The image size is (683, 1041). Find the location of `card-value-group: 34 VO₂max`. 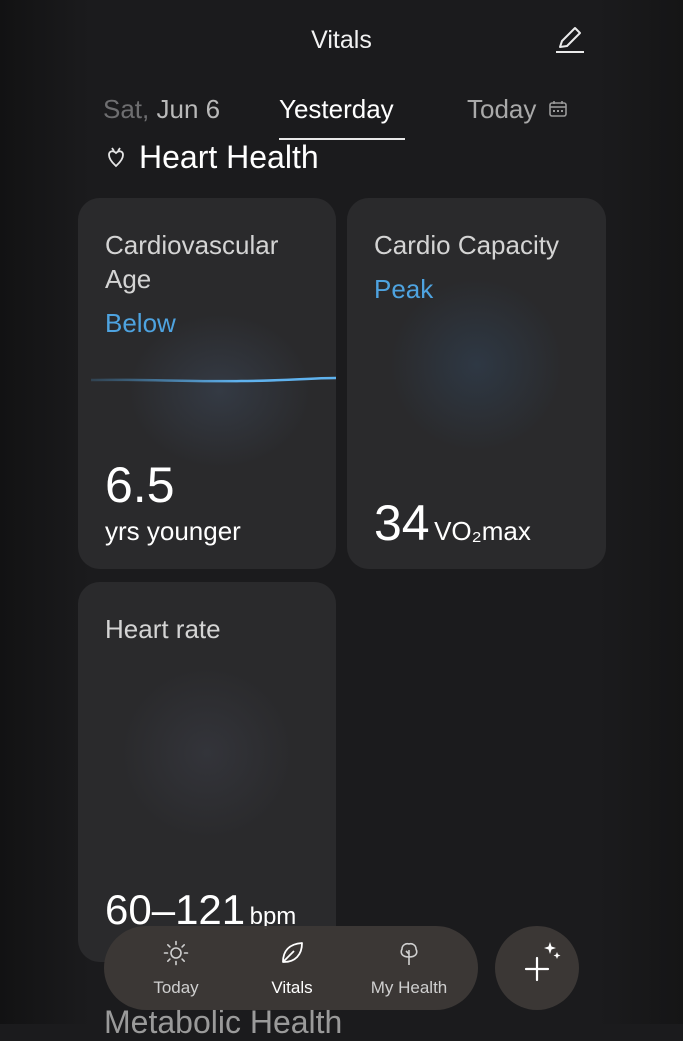

card-value-group: 34 VO₂max is located at coordinates (452, 523).